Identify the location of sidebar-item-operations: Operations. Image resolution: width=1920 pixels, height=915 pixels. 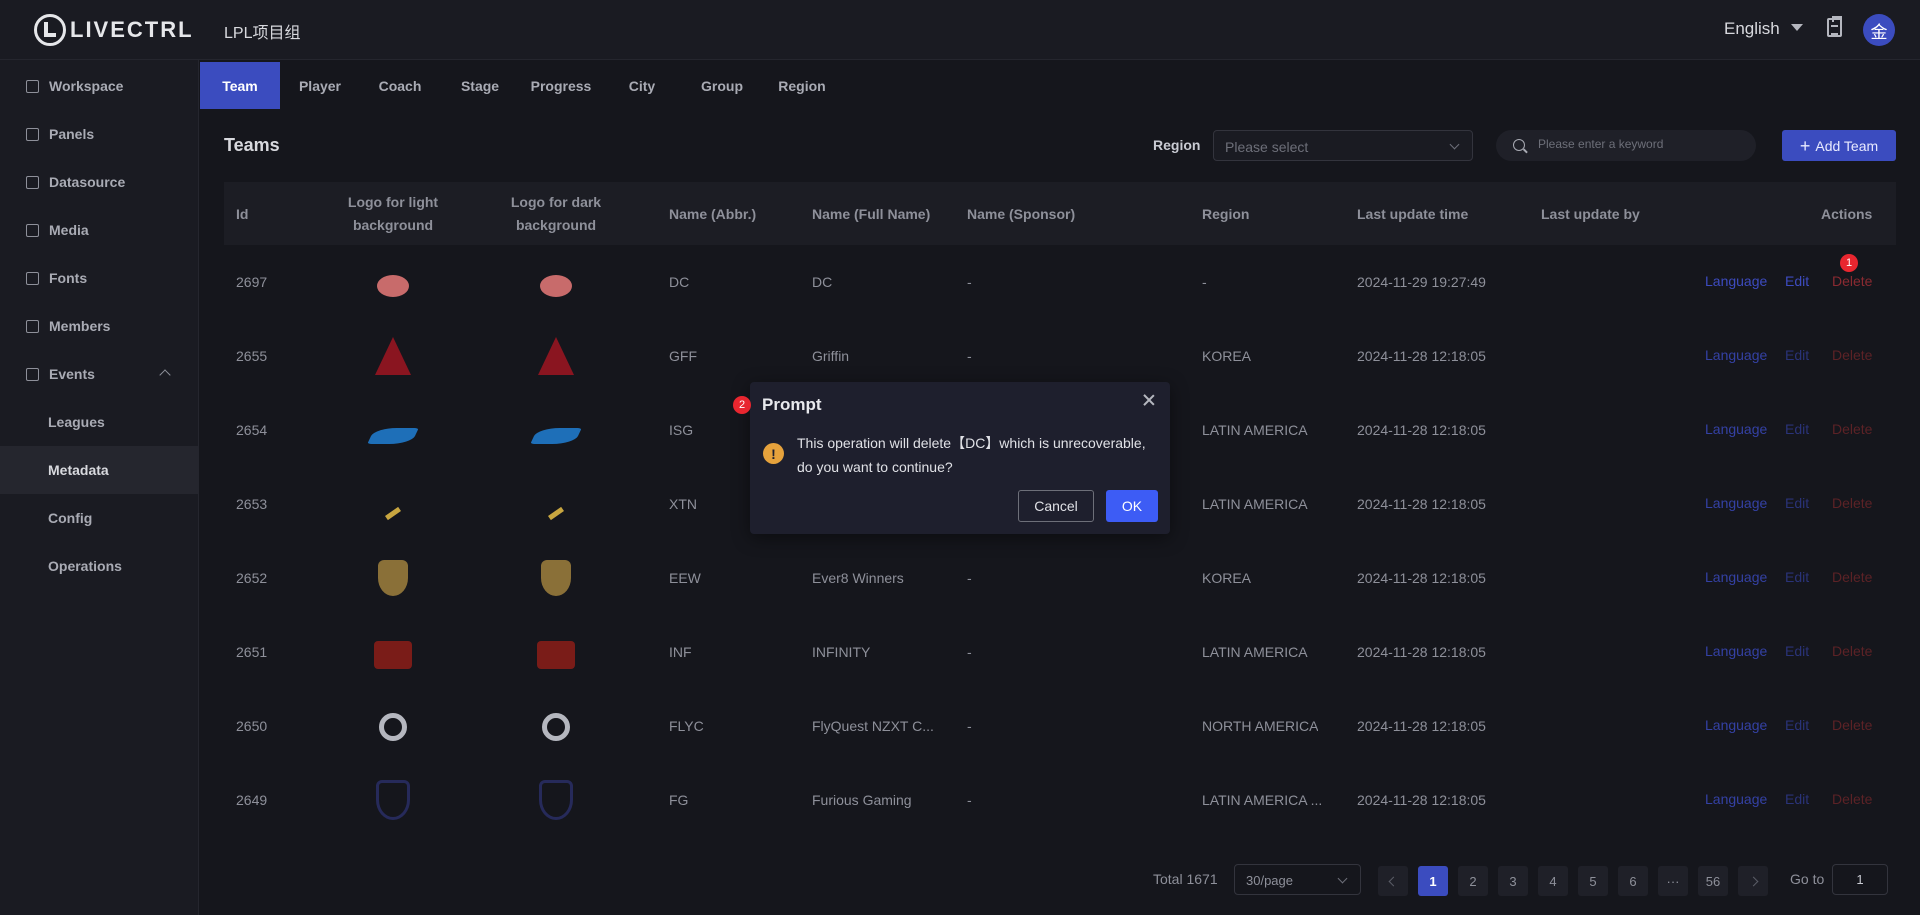
(99, 566).